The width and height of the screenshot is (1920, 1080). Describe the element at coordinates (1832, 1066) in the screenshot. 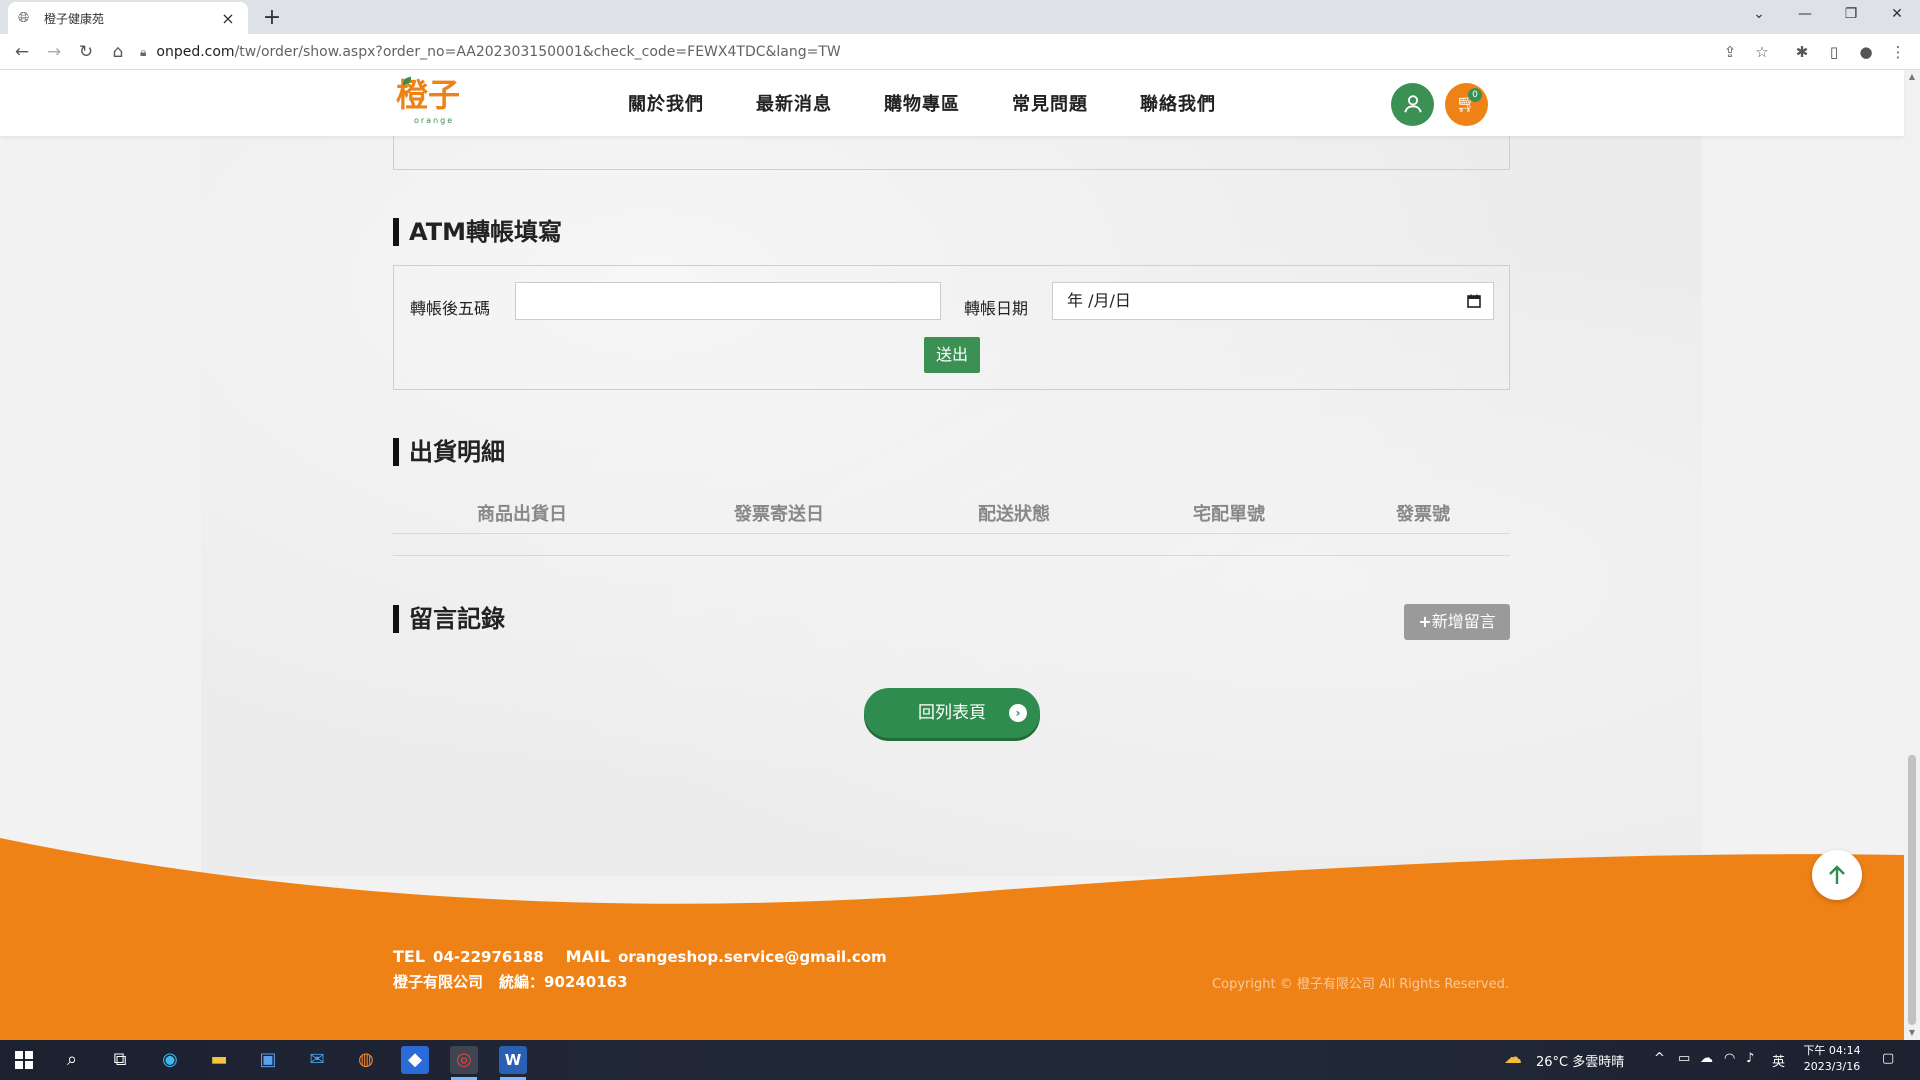

I see `clock-date: 2023/3/16` at that location.